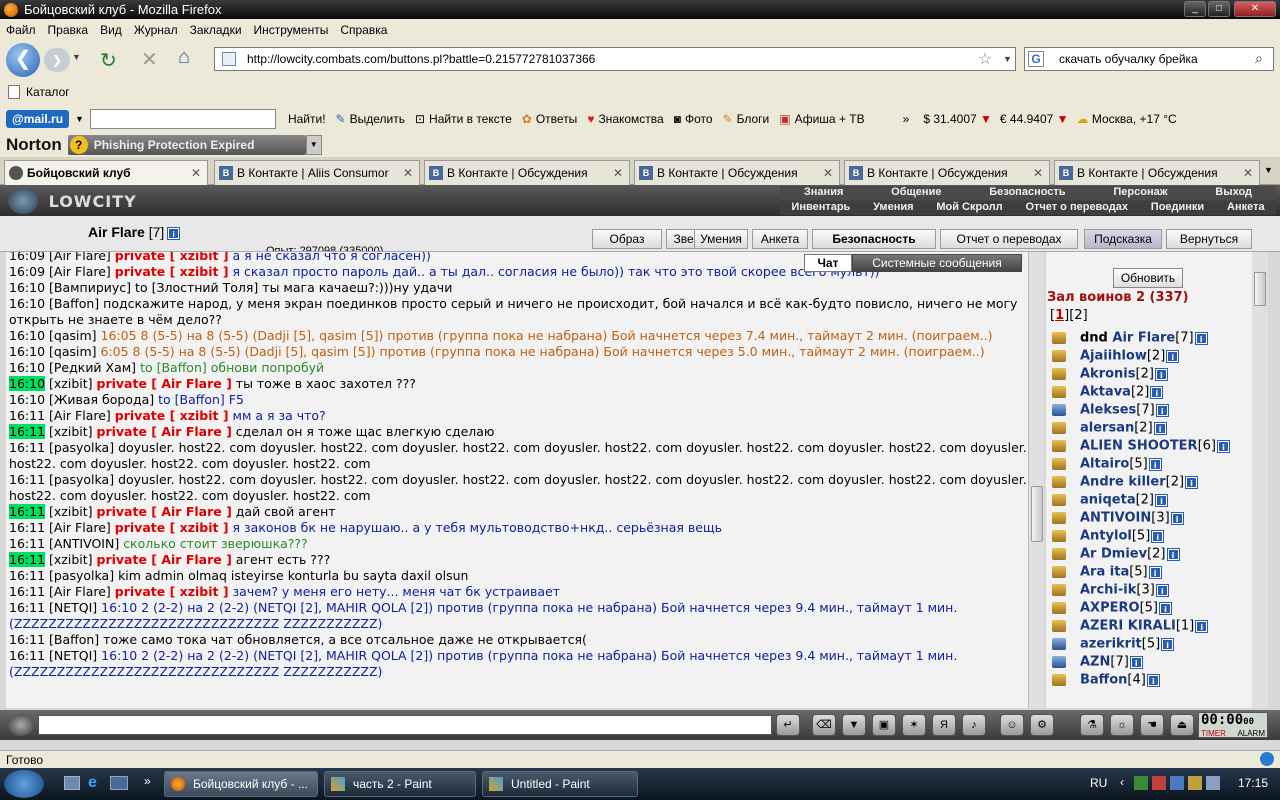  What do you see at coordinates (1251, 733) in the screenshot?
I see `alarm-label: ALARM` at bounding box center [1251, 733].